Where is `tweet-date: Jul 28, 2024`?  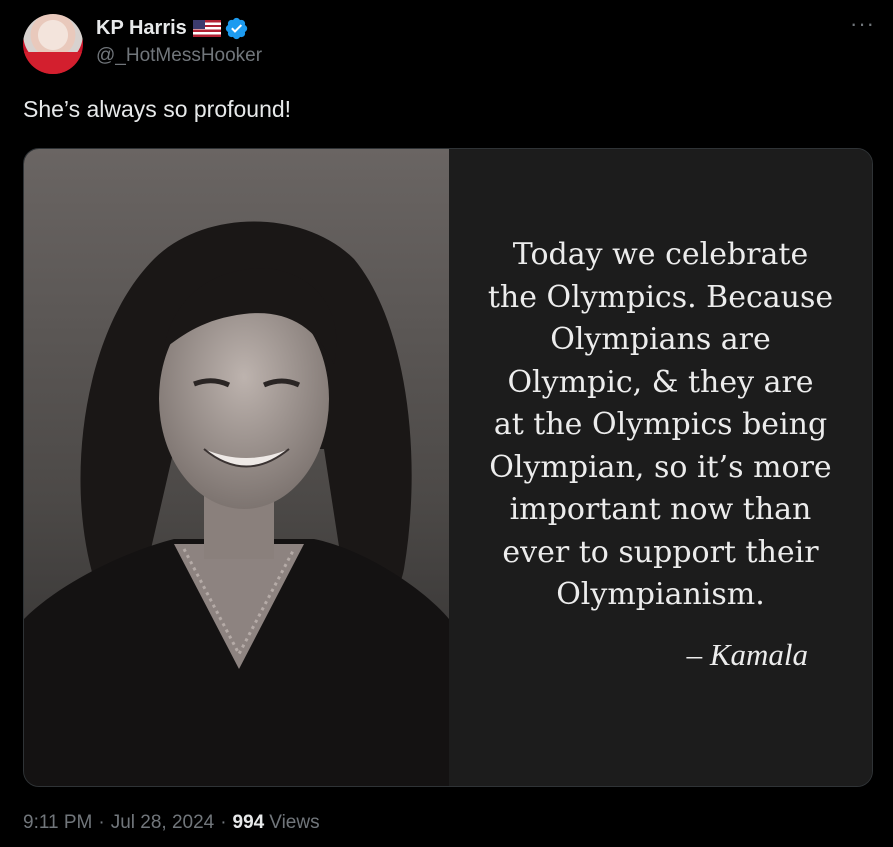
tweet-date: Jul 28, 2024 is located at coordinates (163, 823).